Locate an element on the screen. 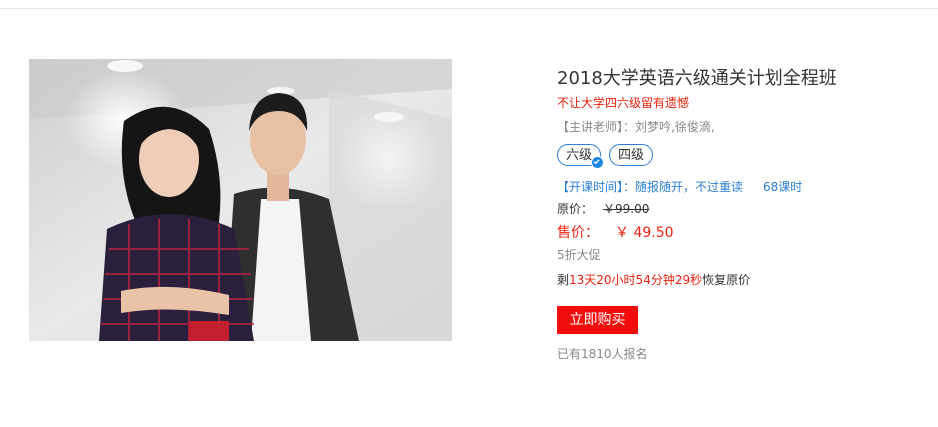  top-divider is located at coordinates (469, 8).